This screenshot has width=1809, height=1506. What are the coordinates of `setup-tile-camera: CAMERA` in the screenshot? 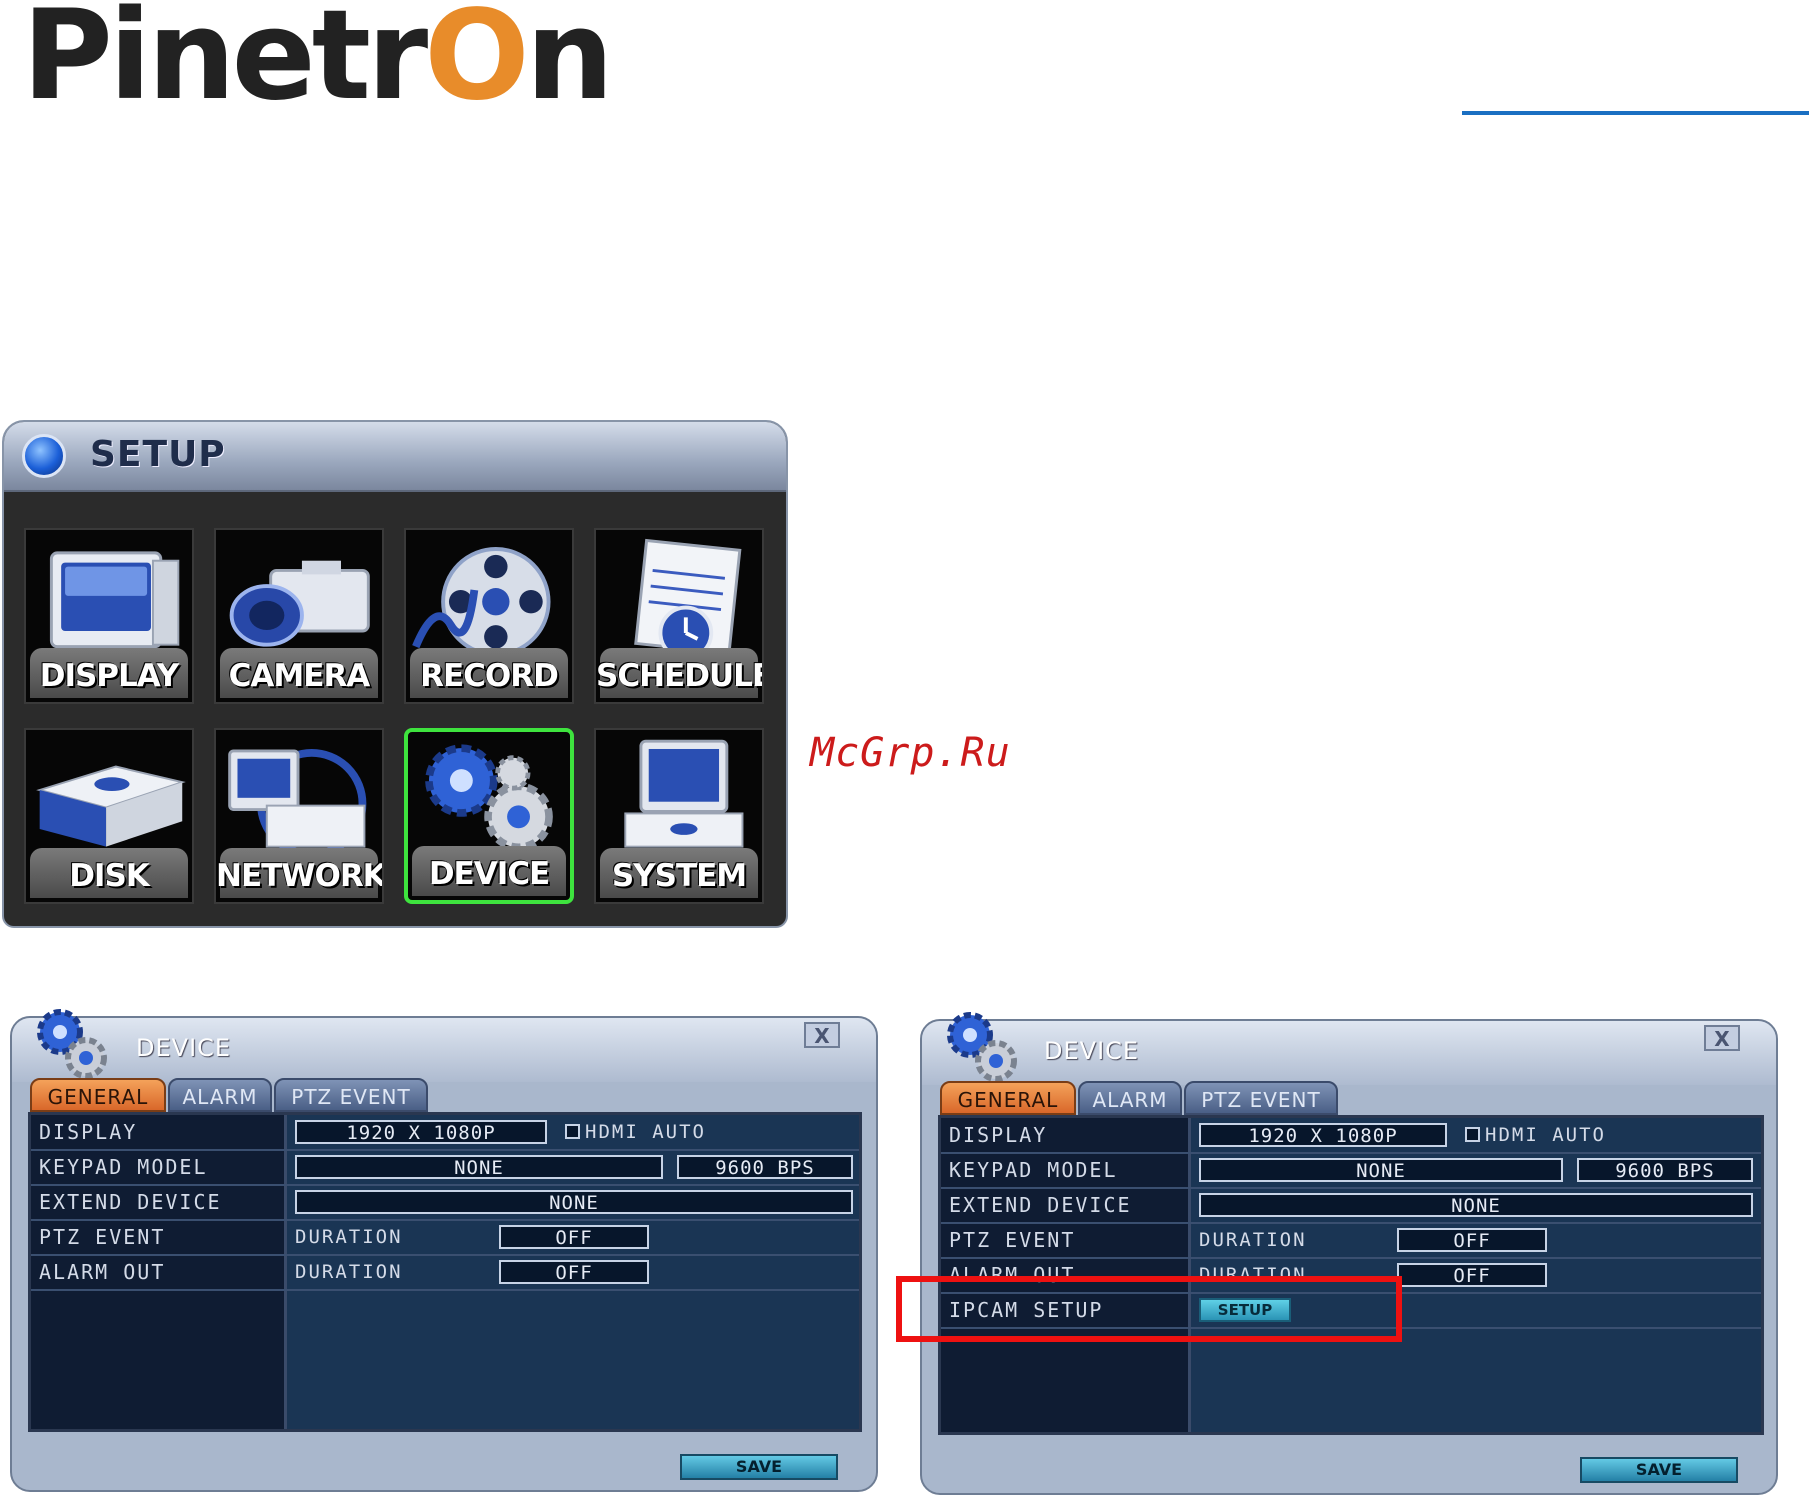 It's located at (299, 616).